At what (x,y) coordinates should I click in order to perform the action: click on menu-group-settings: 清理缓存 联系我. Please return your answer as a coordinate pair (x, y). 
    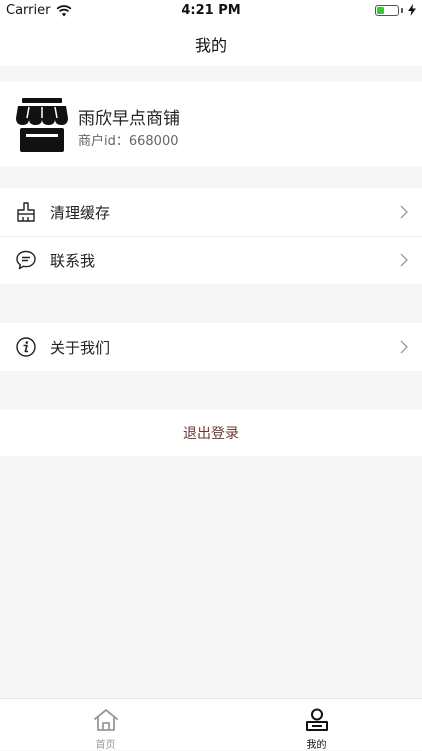
    Looking at the image, I should click on (211, 236).